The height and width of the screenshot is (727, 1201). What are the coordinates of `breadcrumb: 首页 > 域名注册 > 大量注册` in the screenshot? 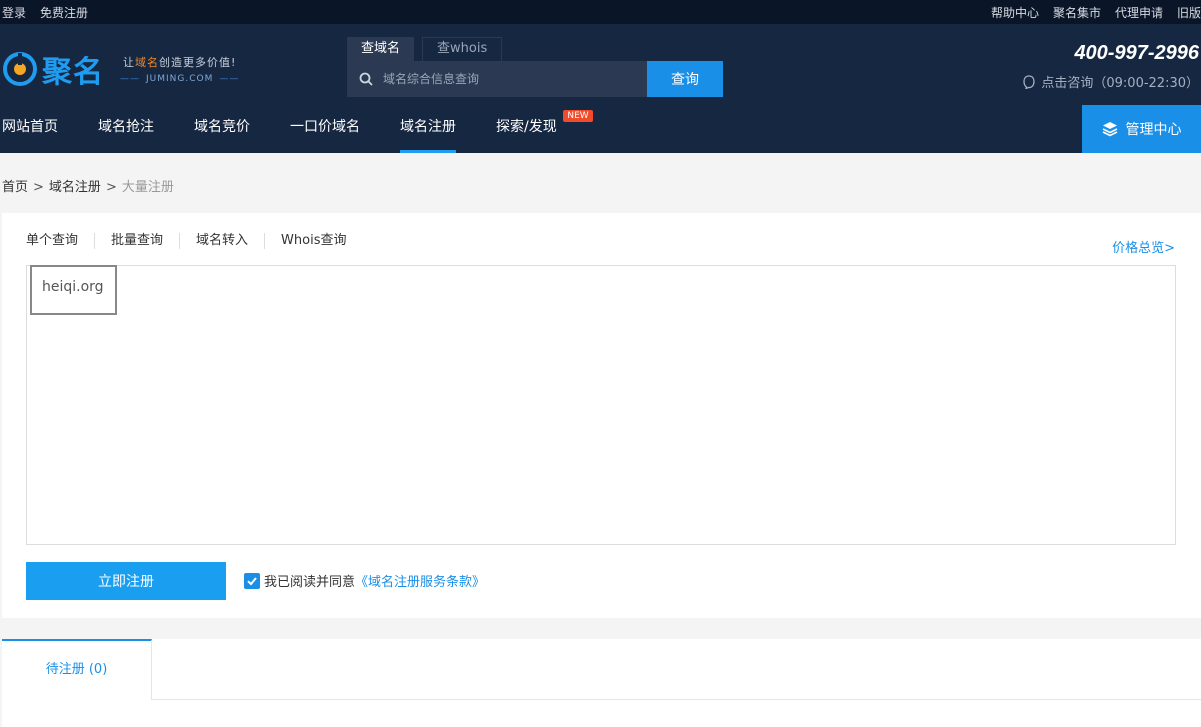 It's located at (88, 185).